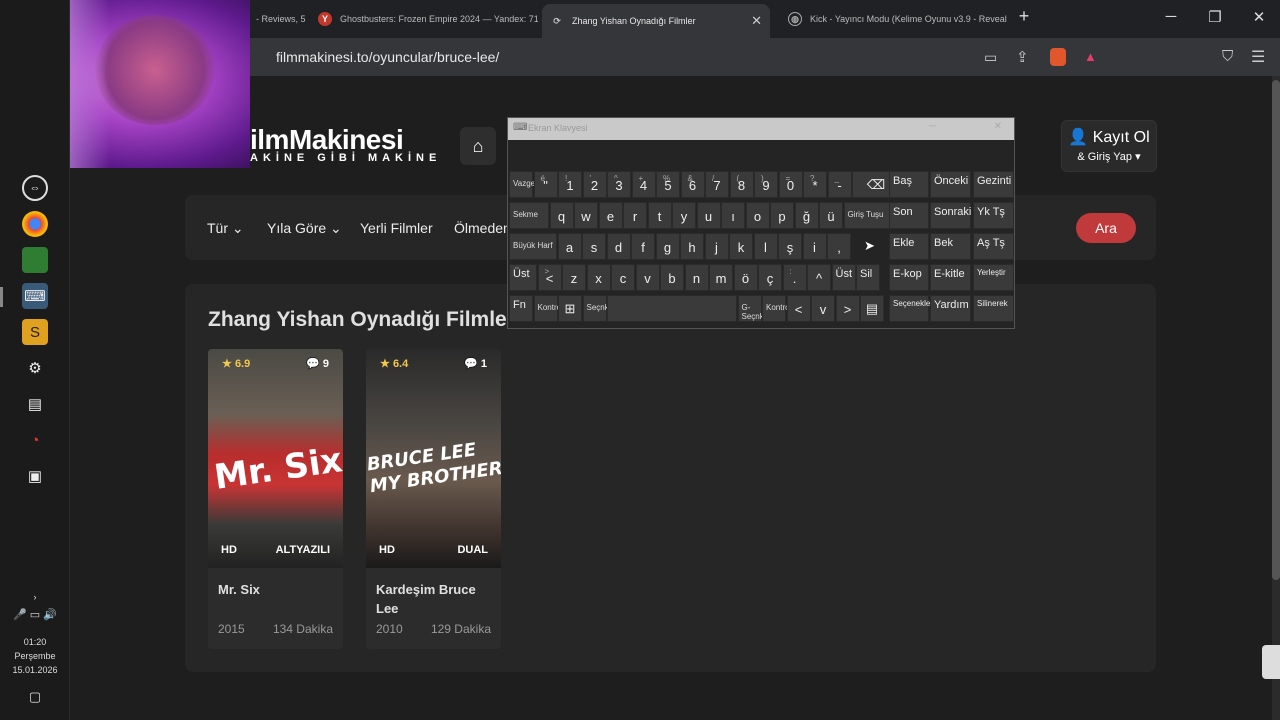 The height and width of the screenshot is (720, 1280). What do you see at coordinates (1258, 57) in the screenshot?
I see `menu-icon: ☰` at bounding box center [1258, 57].